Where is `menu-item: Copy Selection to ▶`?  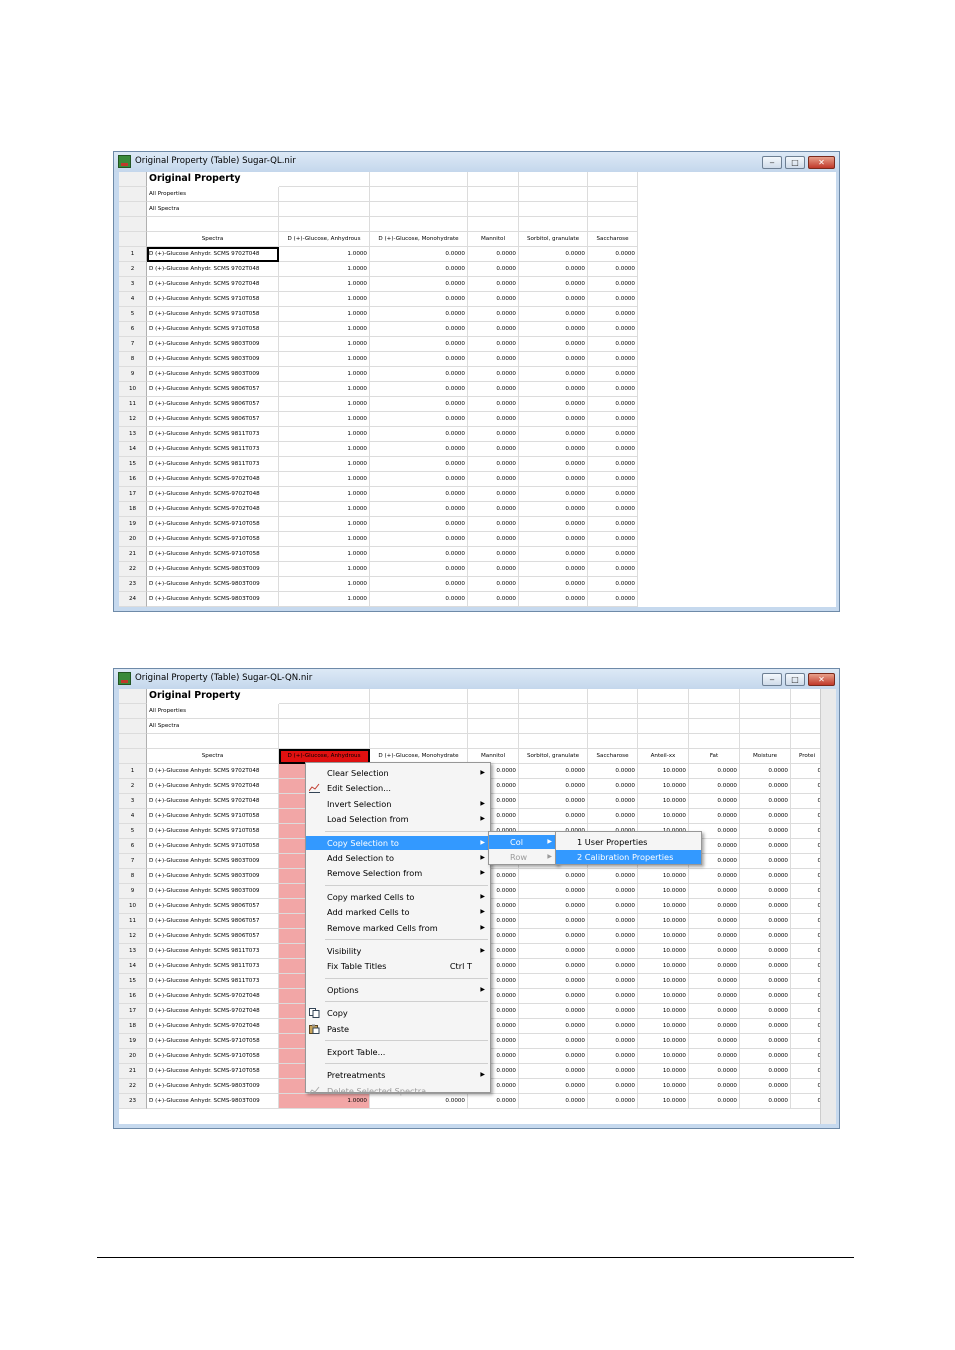 menu-item: Copy Selection to ▶ is located at coordinates (398, 842).